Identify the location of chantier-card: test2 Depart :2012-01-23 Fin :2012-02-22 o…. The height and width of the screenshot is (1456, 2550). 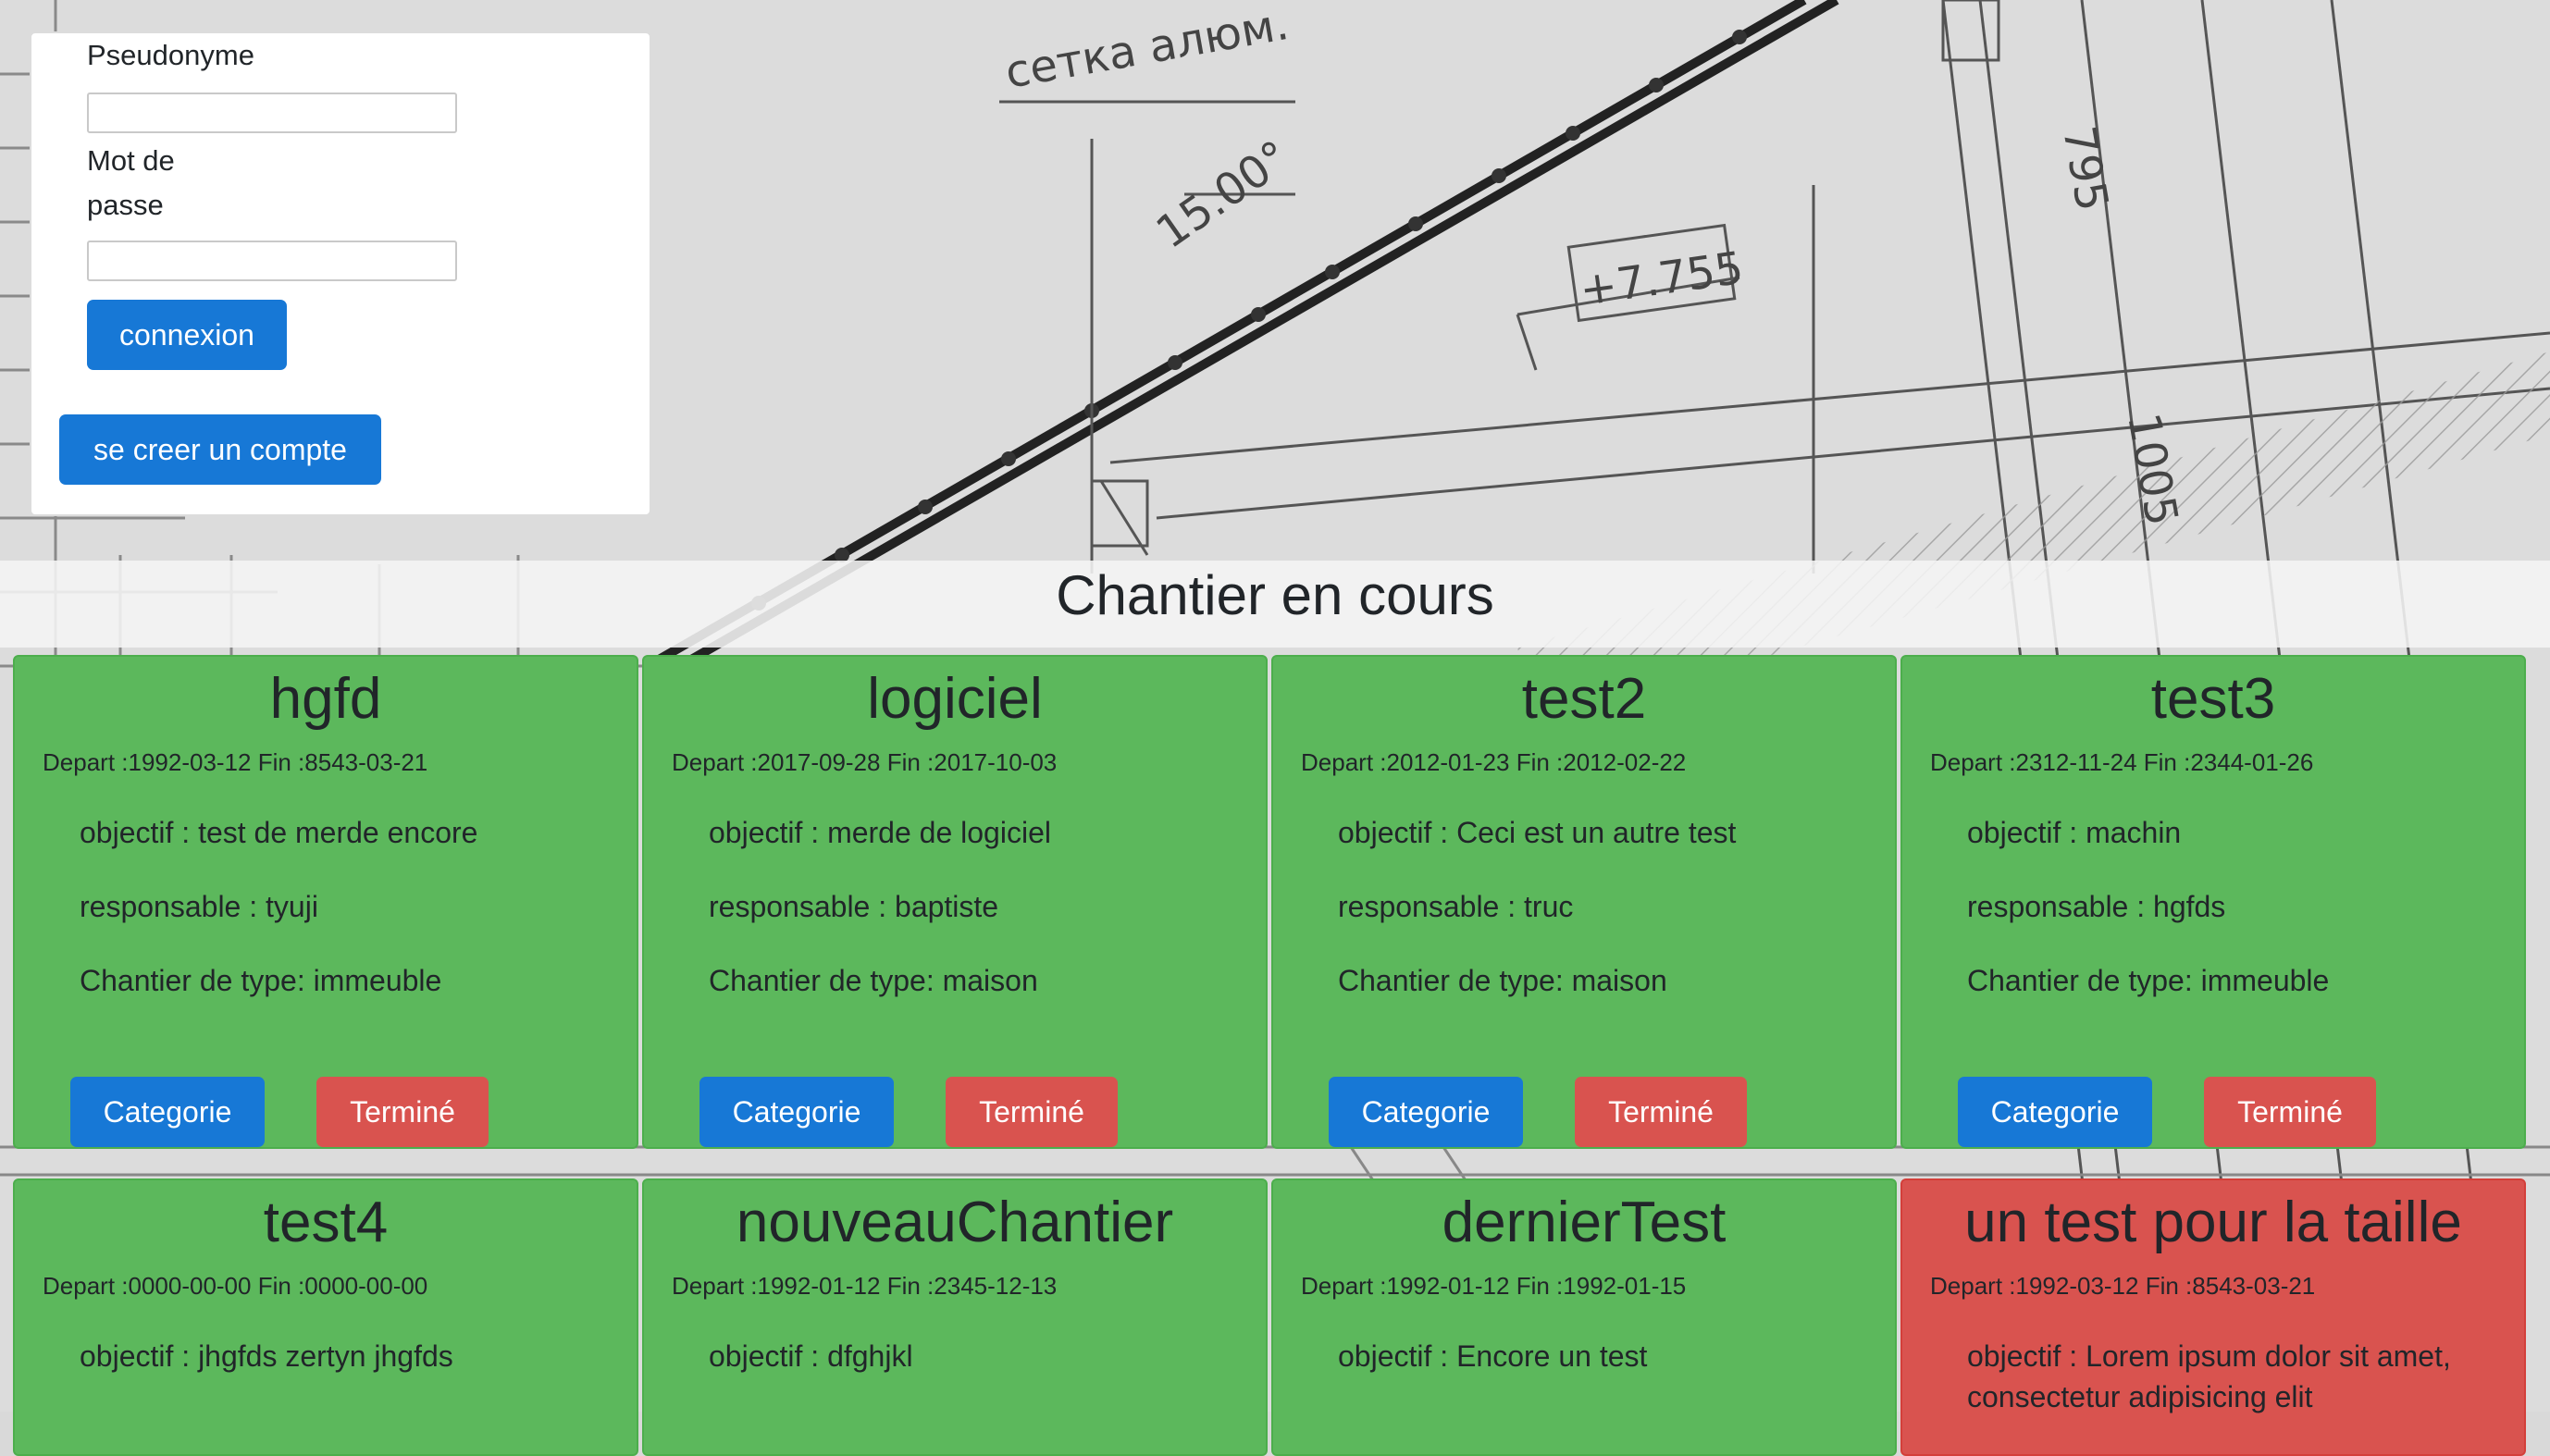
(1584, 902).